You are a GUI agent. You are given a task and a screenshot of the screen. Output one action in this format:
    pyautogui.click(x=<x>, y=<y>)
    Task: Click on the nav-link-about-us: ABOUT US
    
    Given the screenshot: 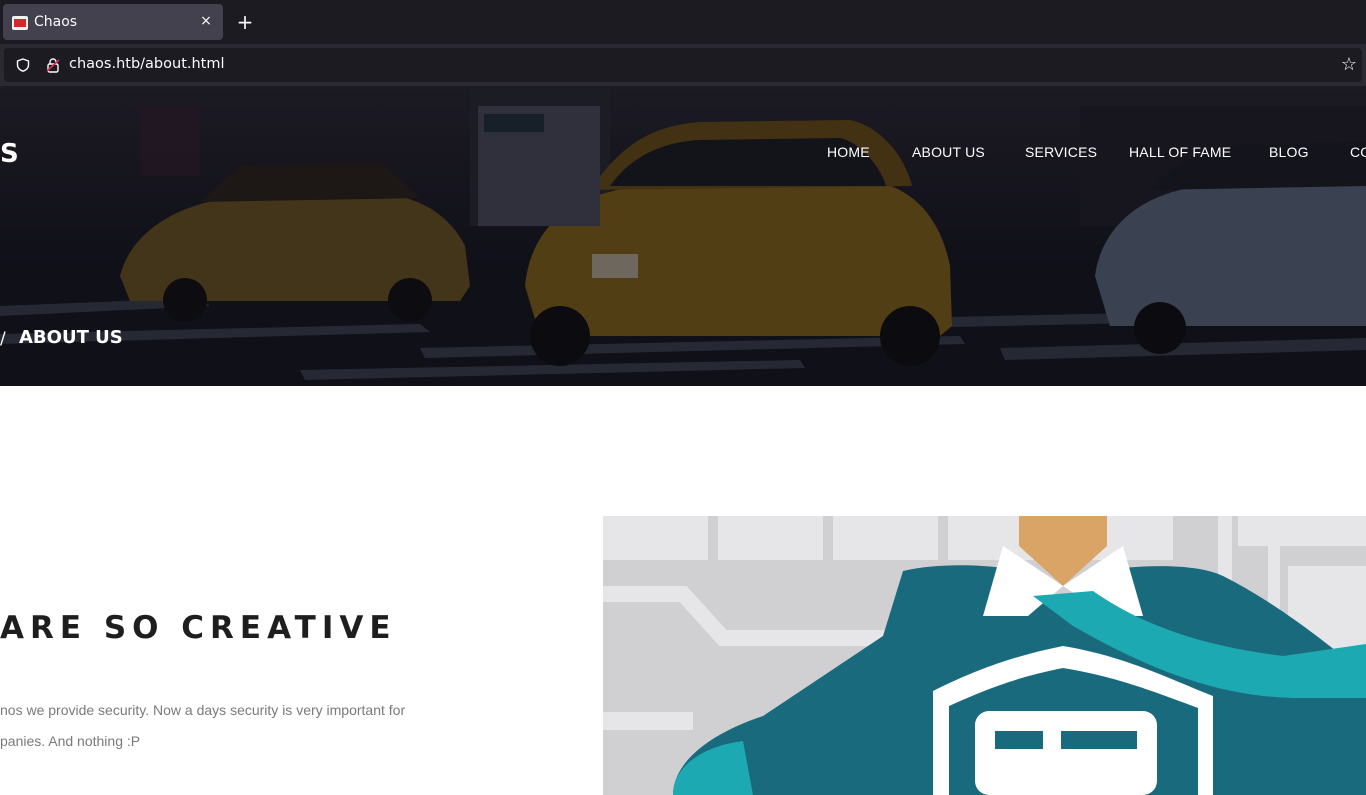 What is the action you would take?
    pyautogui.click(x=948, y=152)
    